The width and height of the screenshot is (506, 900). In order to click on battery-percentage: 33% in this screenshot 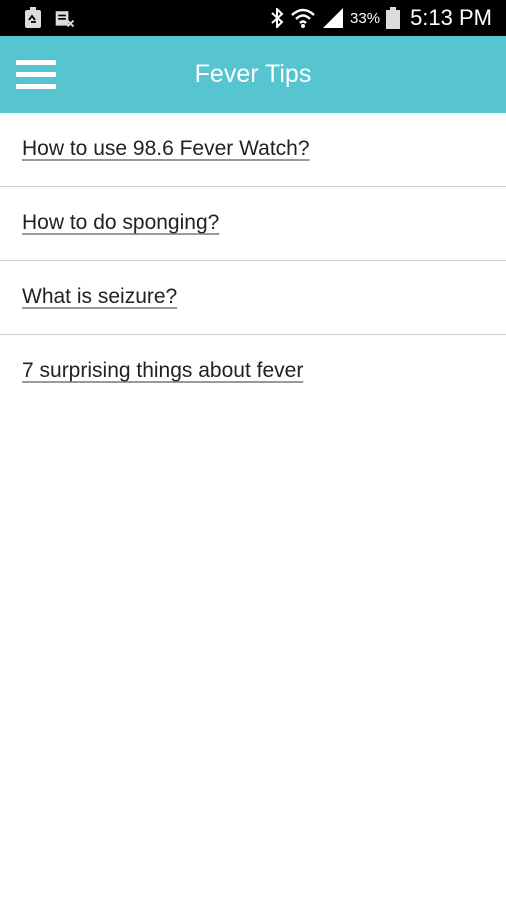, I will do `click(365, 18)`.